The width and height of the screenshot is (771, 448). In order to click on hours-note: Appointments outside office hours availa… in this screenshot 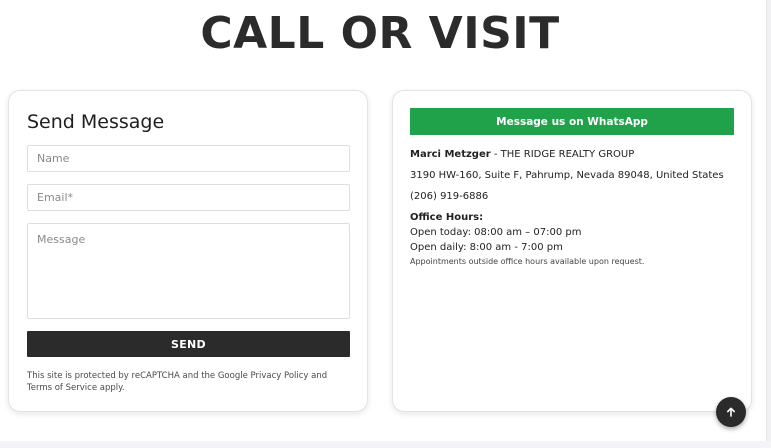, I will do `click(527, 261)`.